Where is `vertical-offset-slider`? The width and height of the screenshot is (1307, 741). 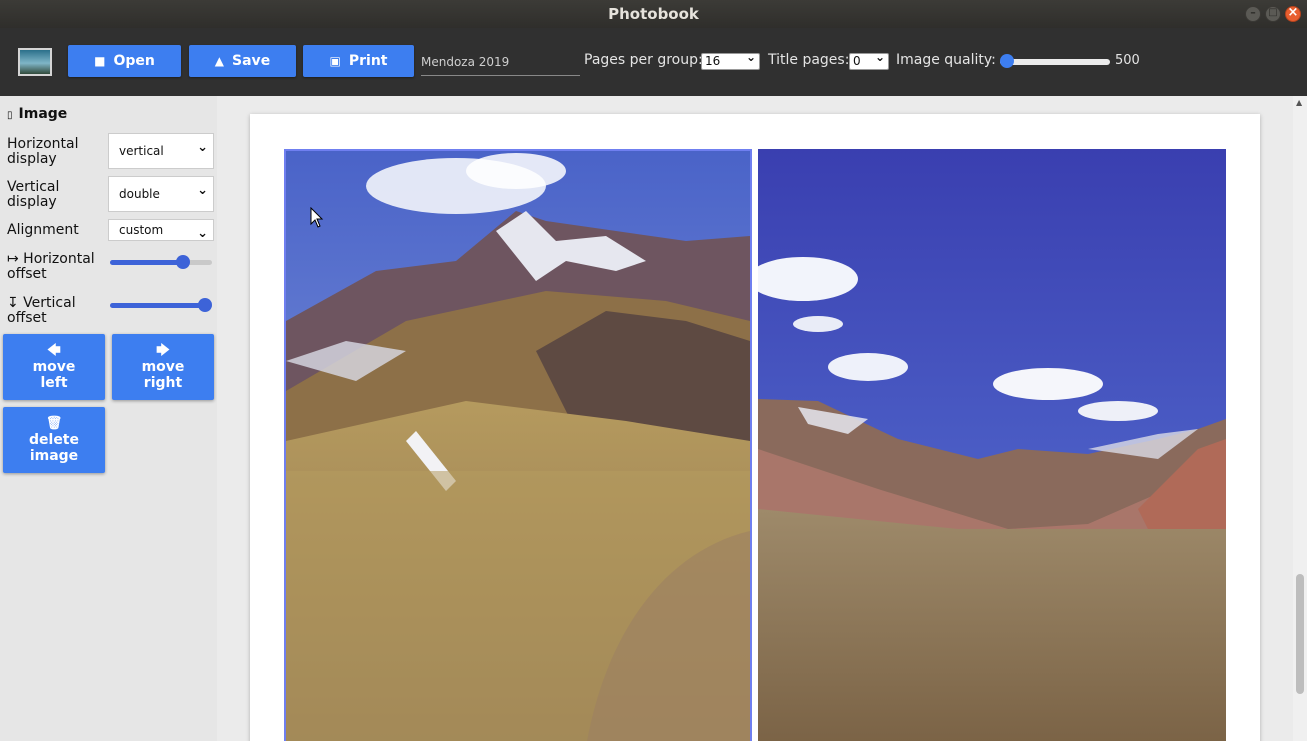 vertical-offset-slider is located at coordinates (161, 305).